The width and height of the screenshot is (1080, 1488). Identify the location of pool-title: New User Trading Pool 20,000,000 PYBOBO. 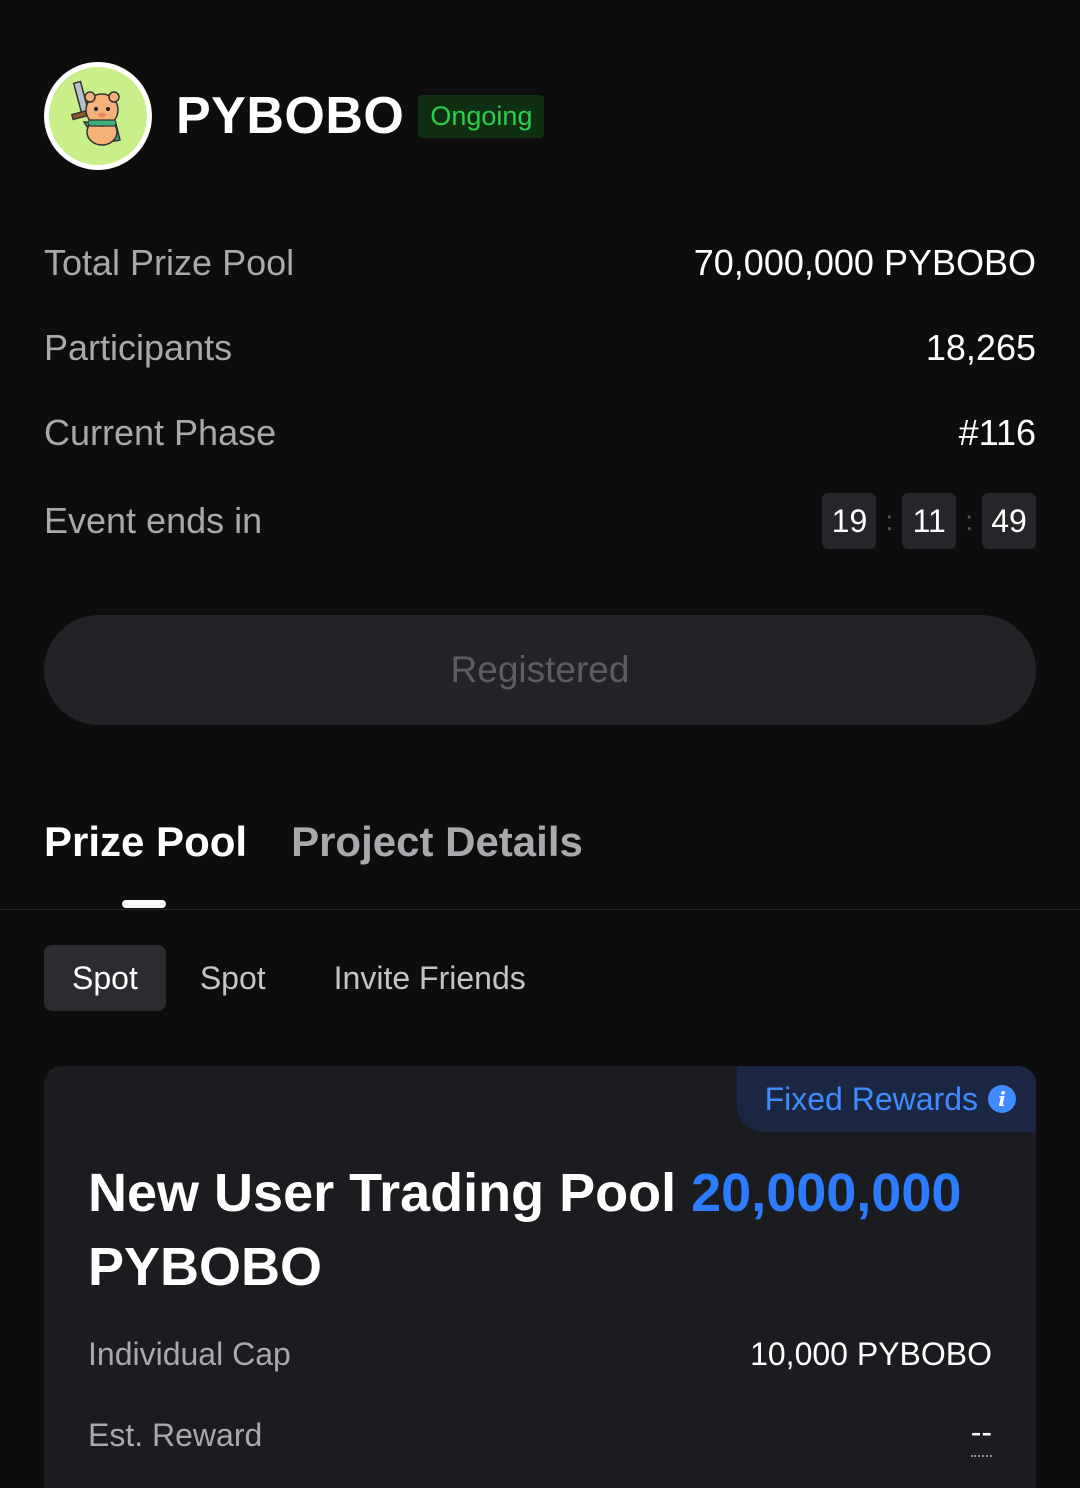
(548, 1230).